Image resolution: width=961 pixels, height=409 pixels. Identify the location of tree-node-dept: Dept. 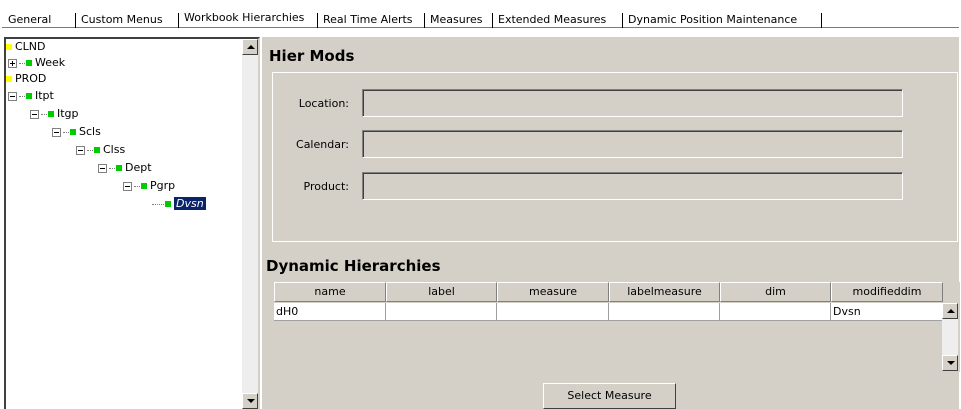
(125, 168).